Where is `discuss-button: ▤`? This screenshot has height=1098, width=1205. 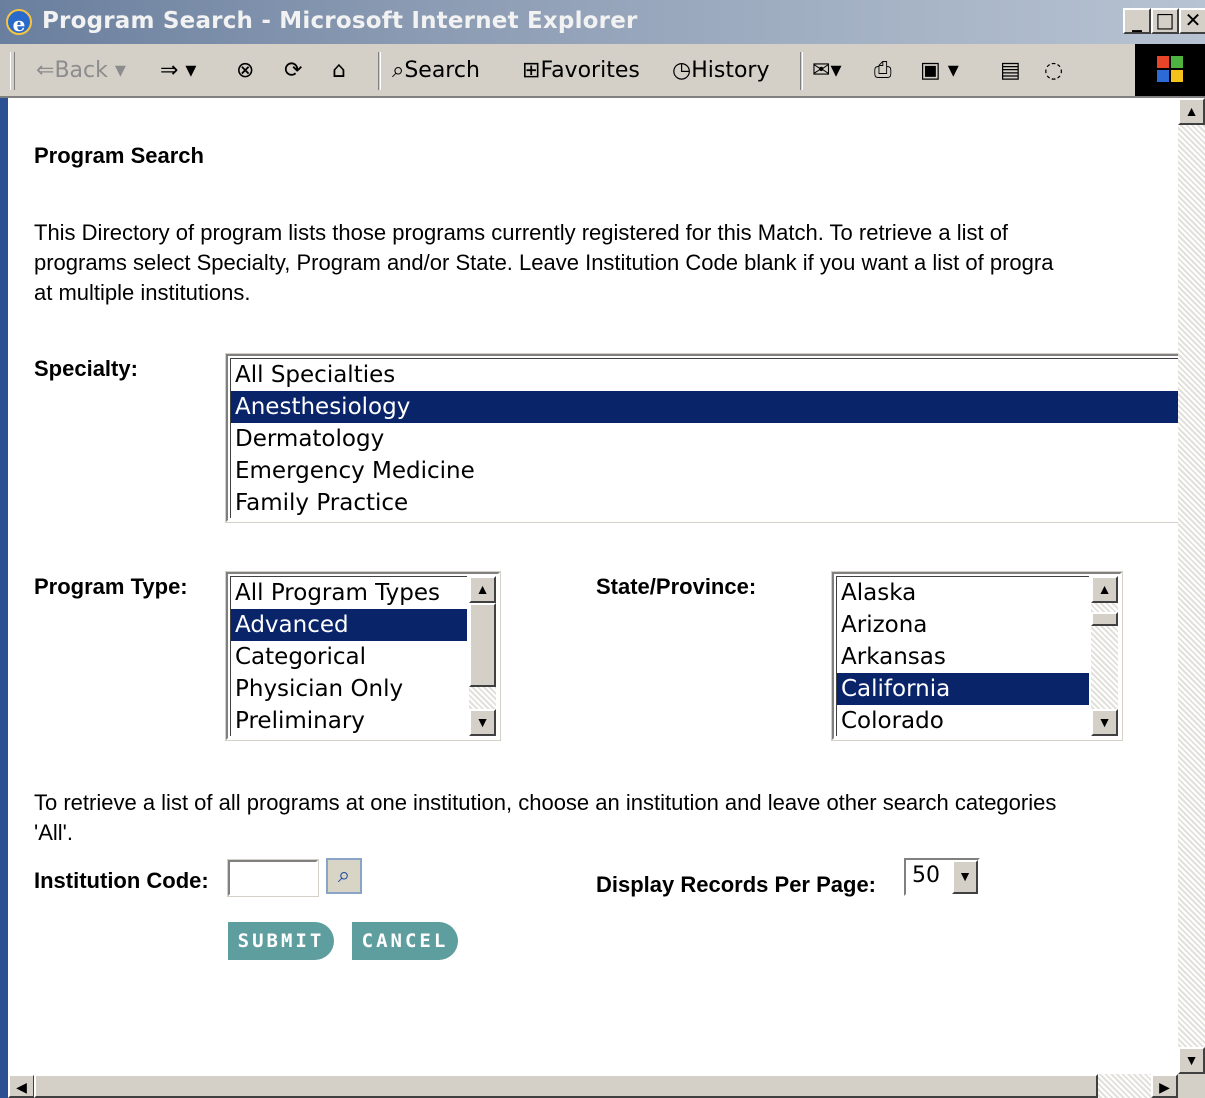
discuss-button: ▤ is located at coordinates (1010, 71).